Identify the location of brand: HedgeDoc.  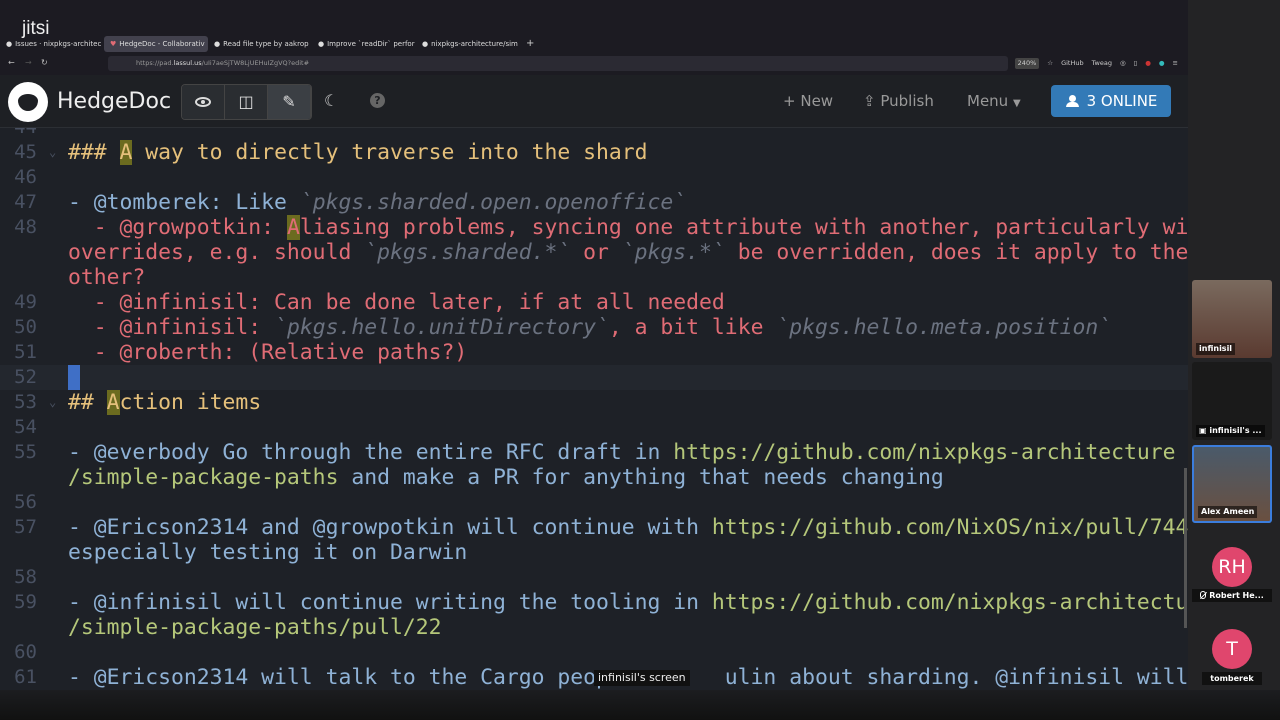
(114, 101).